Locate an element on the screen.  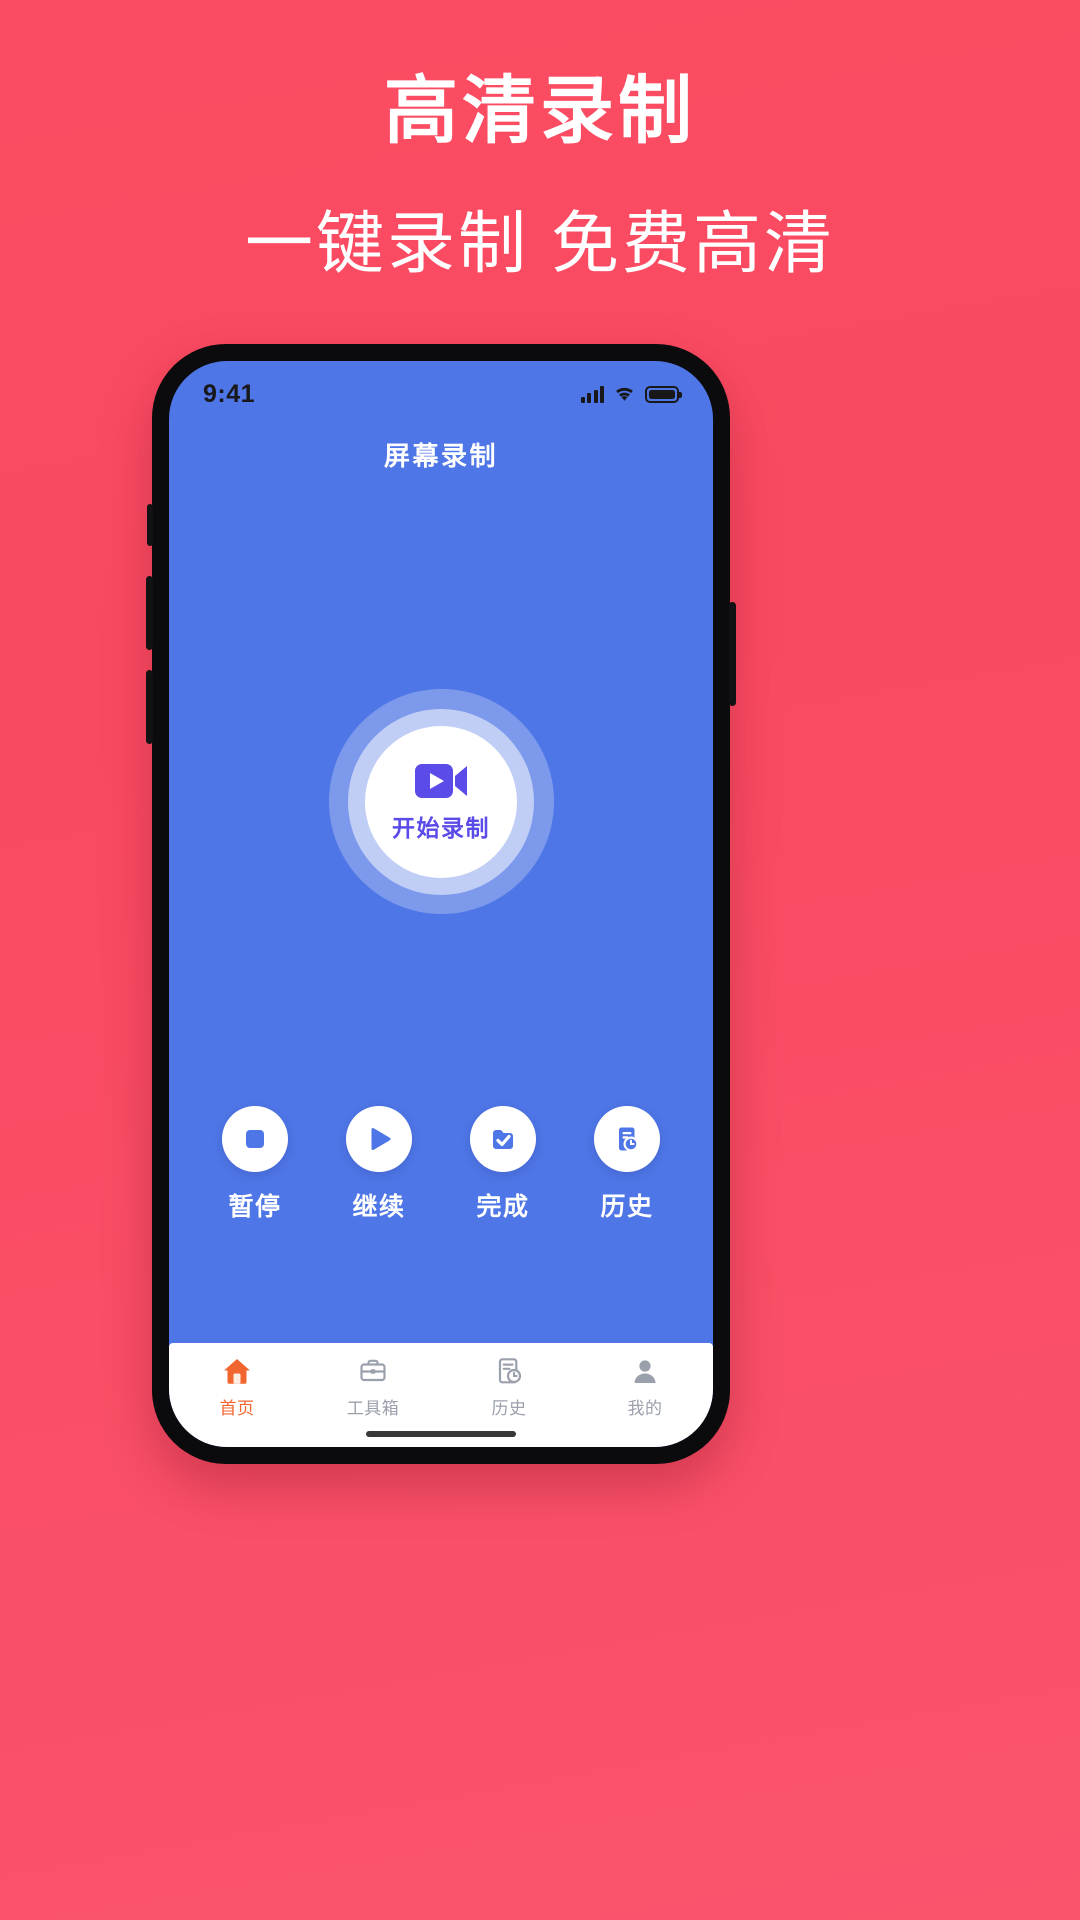
history-label: 历史 is located at coordinates (627, 1207).